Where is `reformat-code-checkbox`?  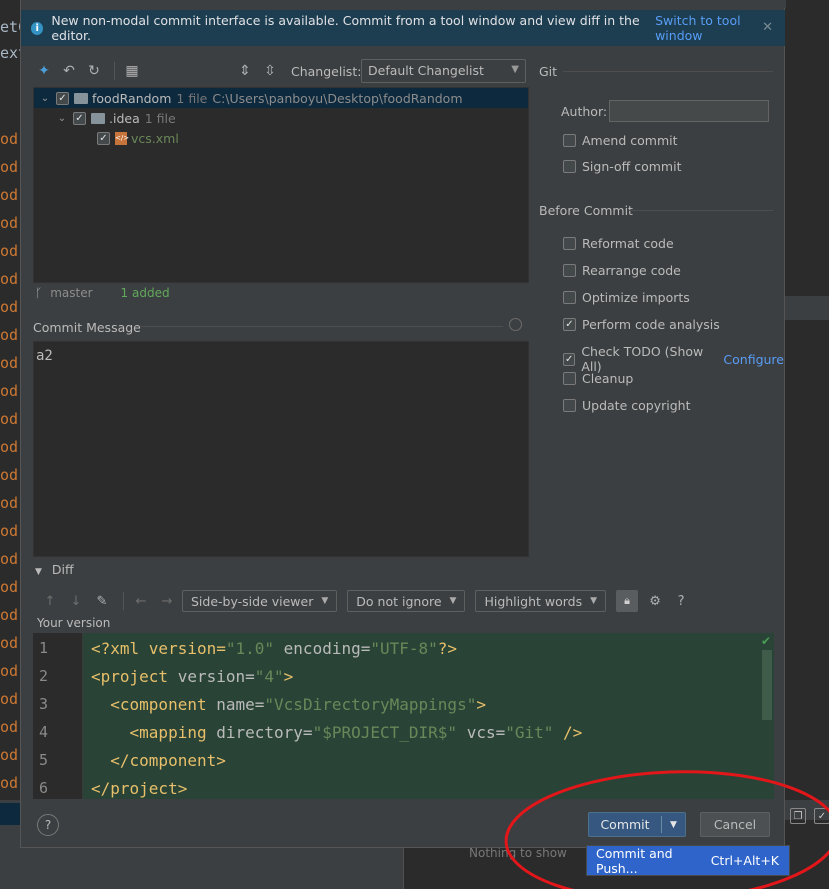 reformat-code-checkbox is located at coordinates (569, 243).